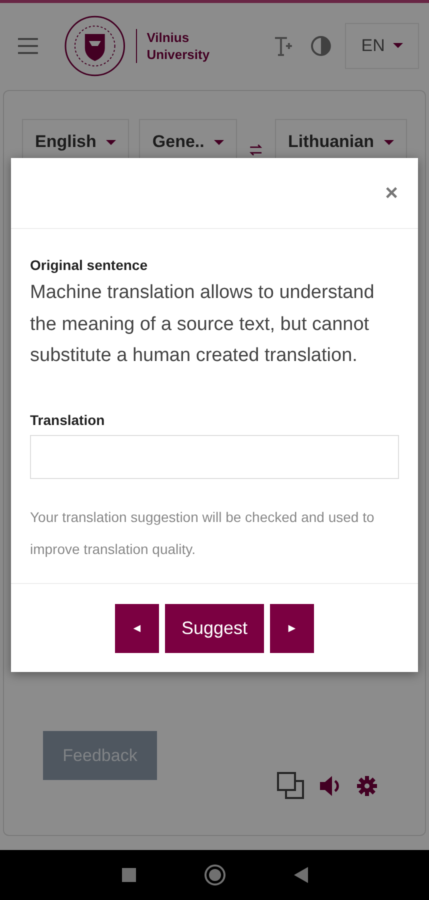 The height and width of the screenshot is (900, 429). Describe the element at coordinates (391, 193) in the screenshot. I see `close-button: ×` at that location.